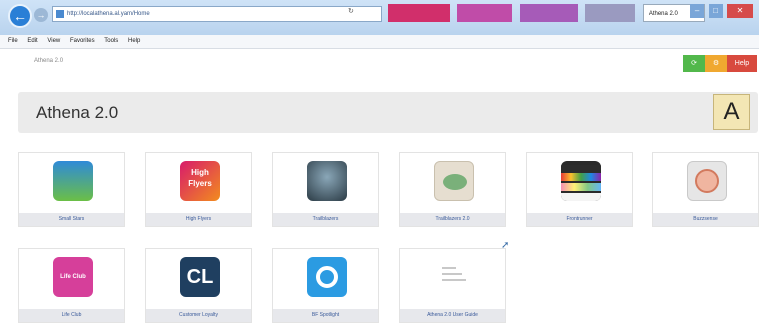 This screenshot has width=759, height=324. Describe the element at coordinates (454, 181) in the screenshot. I see `trailblazers-2-icon` at that location.